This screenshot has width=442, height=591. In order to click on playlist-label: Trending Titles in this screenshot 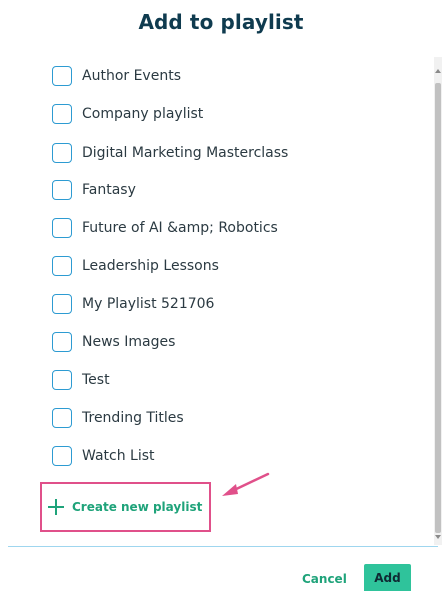, I will do `click(133, 418)`.